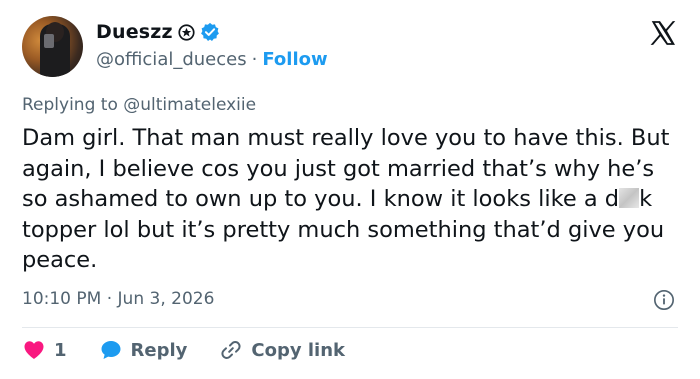 The width and height of the screenshot is (700, 379). What do you see at coordinates (189, 105) in the screenshot?
I see `replying-to-mention: @ultimatelexiie` at bounding box center [189, 105].